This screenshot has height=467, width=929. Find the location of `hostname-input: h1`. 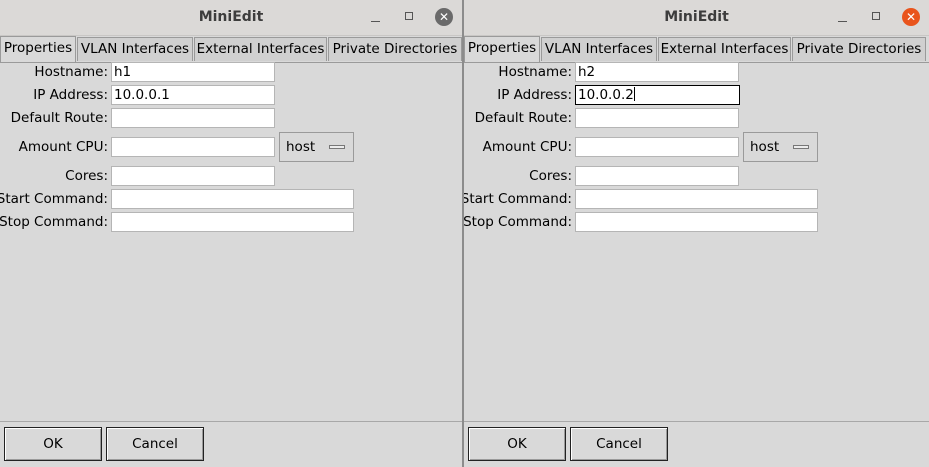

hostname-input: h1 is located at coordinates (193, 72).